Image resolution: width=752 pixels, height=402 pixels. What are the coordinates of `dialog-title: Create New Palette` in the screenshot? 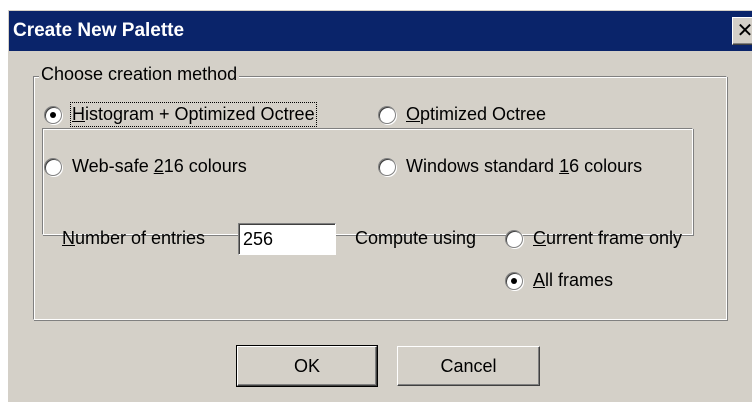 It's located at (99, 30).